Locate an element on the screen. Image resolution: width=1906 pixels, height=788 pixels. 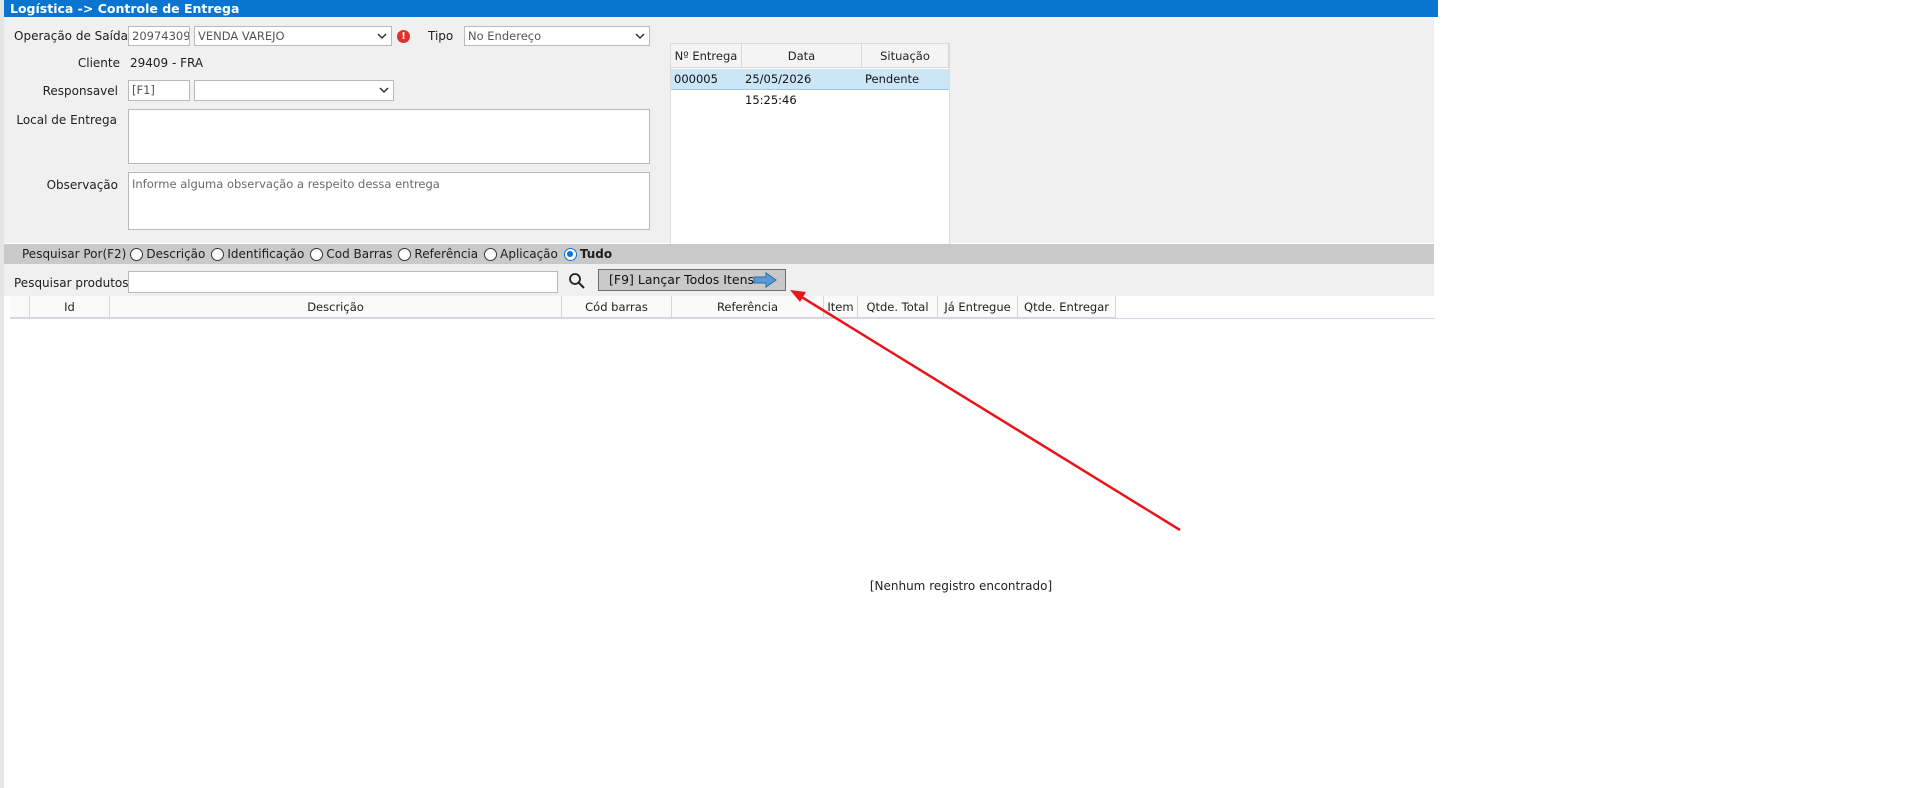
radio-tudo: Tudo is located at coordinates (588, 254).